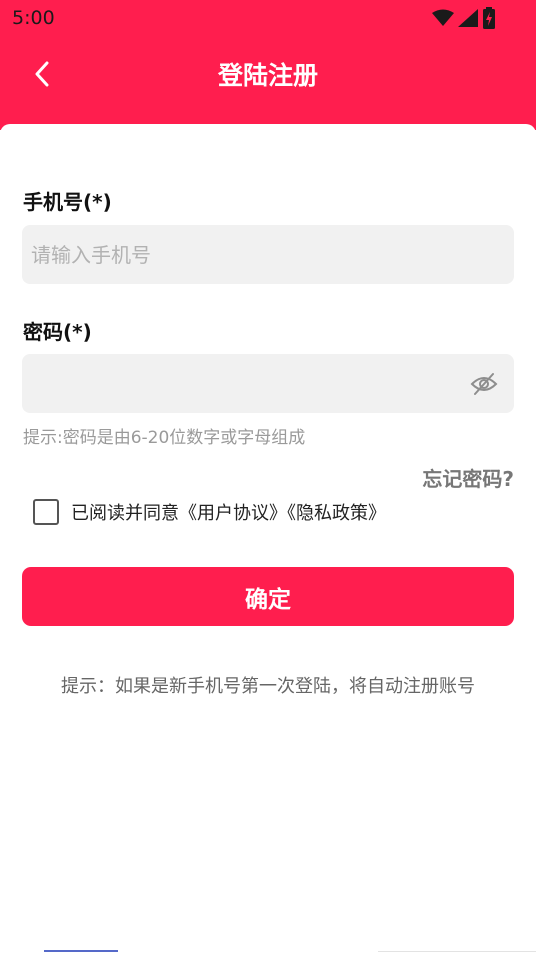 The image size is (536, 953). Describe the element at coordinates (468, 18) in the screenshot. I see `cell-signal-icon` at that location.